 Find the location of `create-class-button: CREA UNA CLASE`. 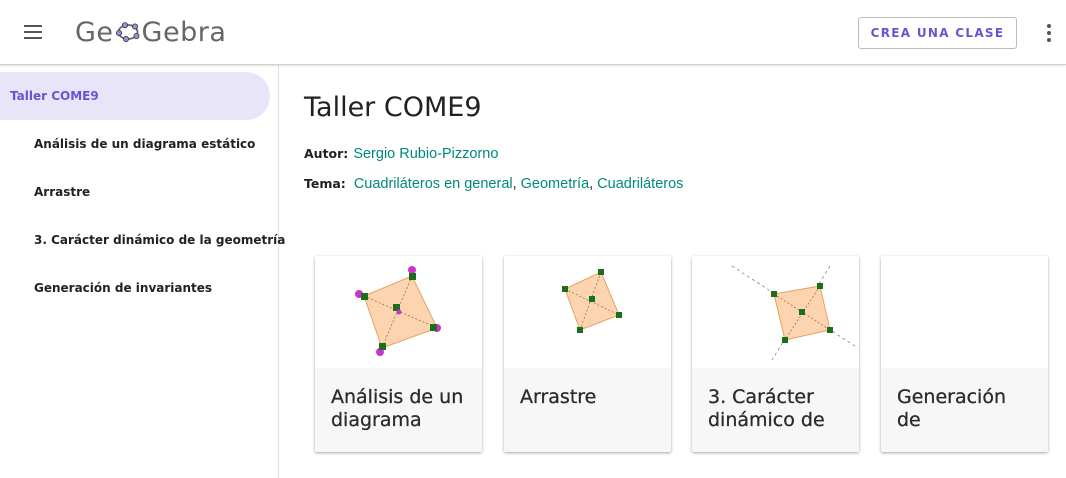

create-class-button: CREA UNA CLASE is located at coordinates (937, 33).